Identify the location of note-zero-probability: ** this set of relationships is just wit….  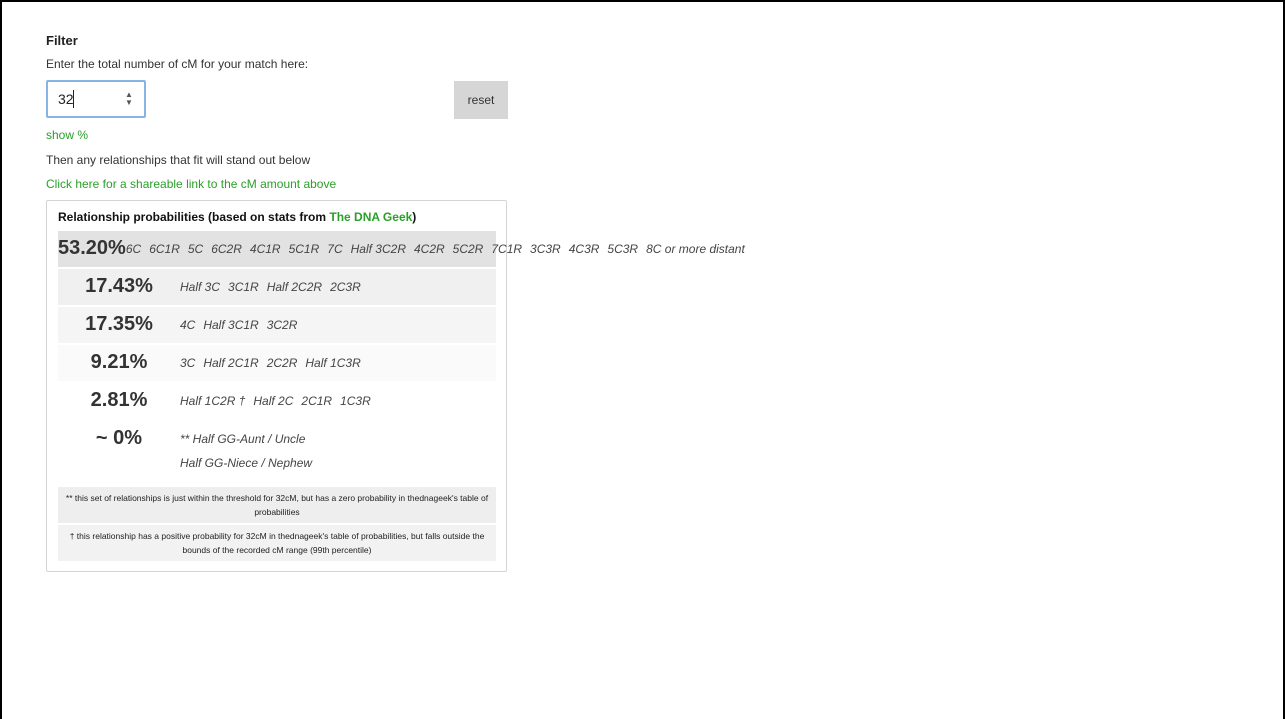
(277, 505).